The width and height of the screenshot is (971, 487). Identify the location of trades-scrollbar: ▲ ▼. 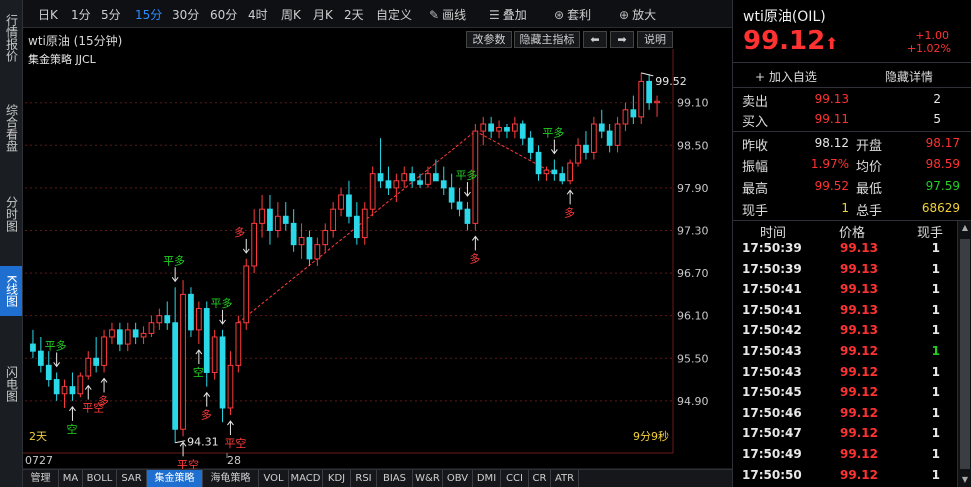
(964, 354).